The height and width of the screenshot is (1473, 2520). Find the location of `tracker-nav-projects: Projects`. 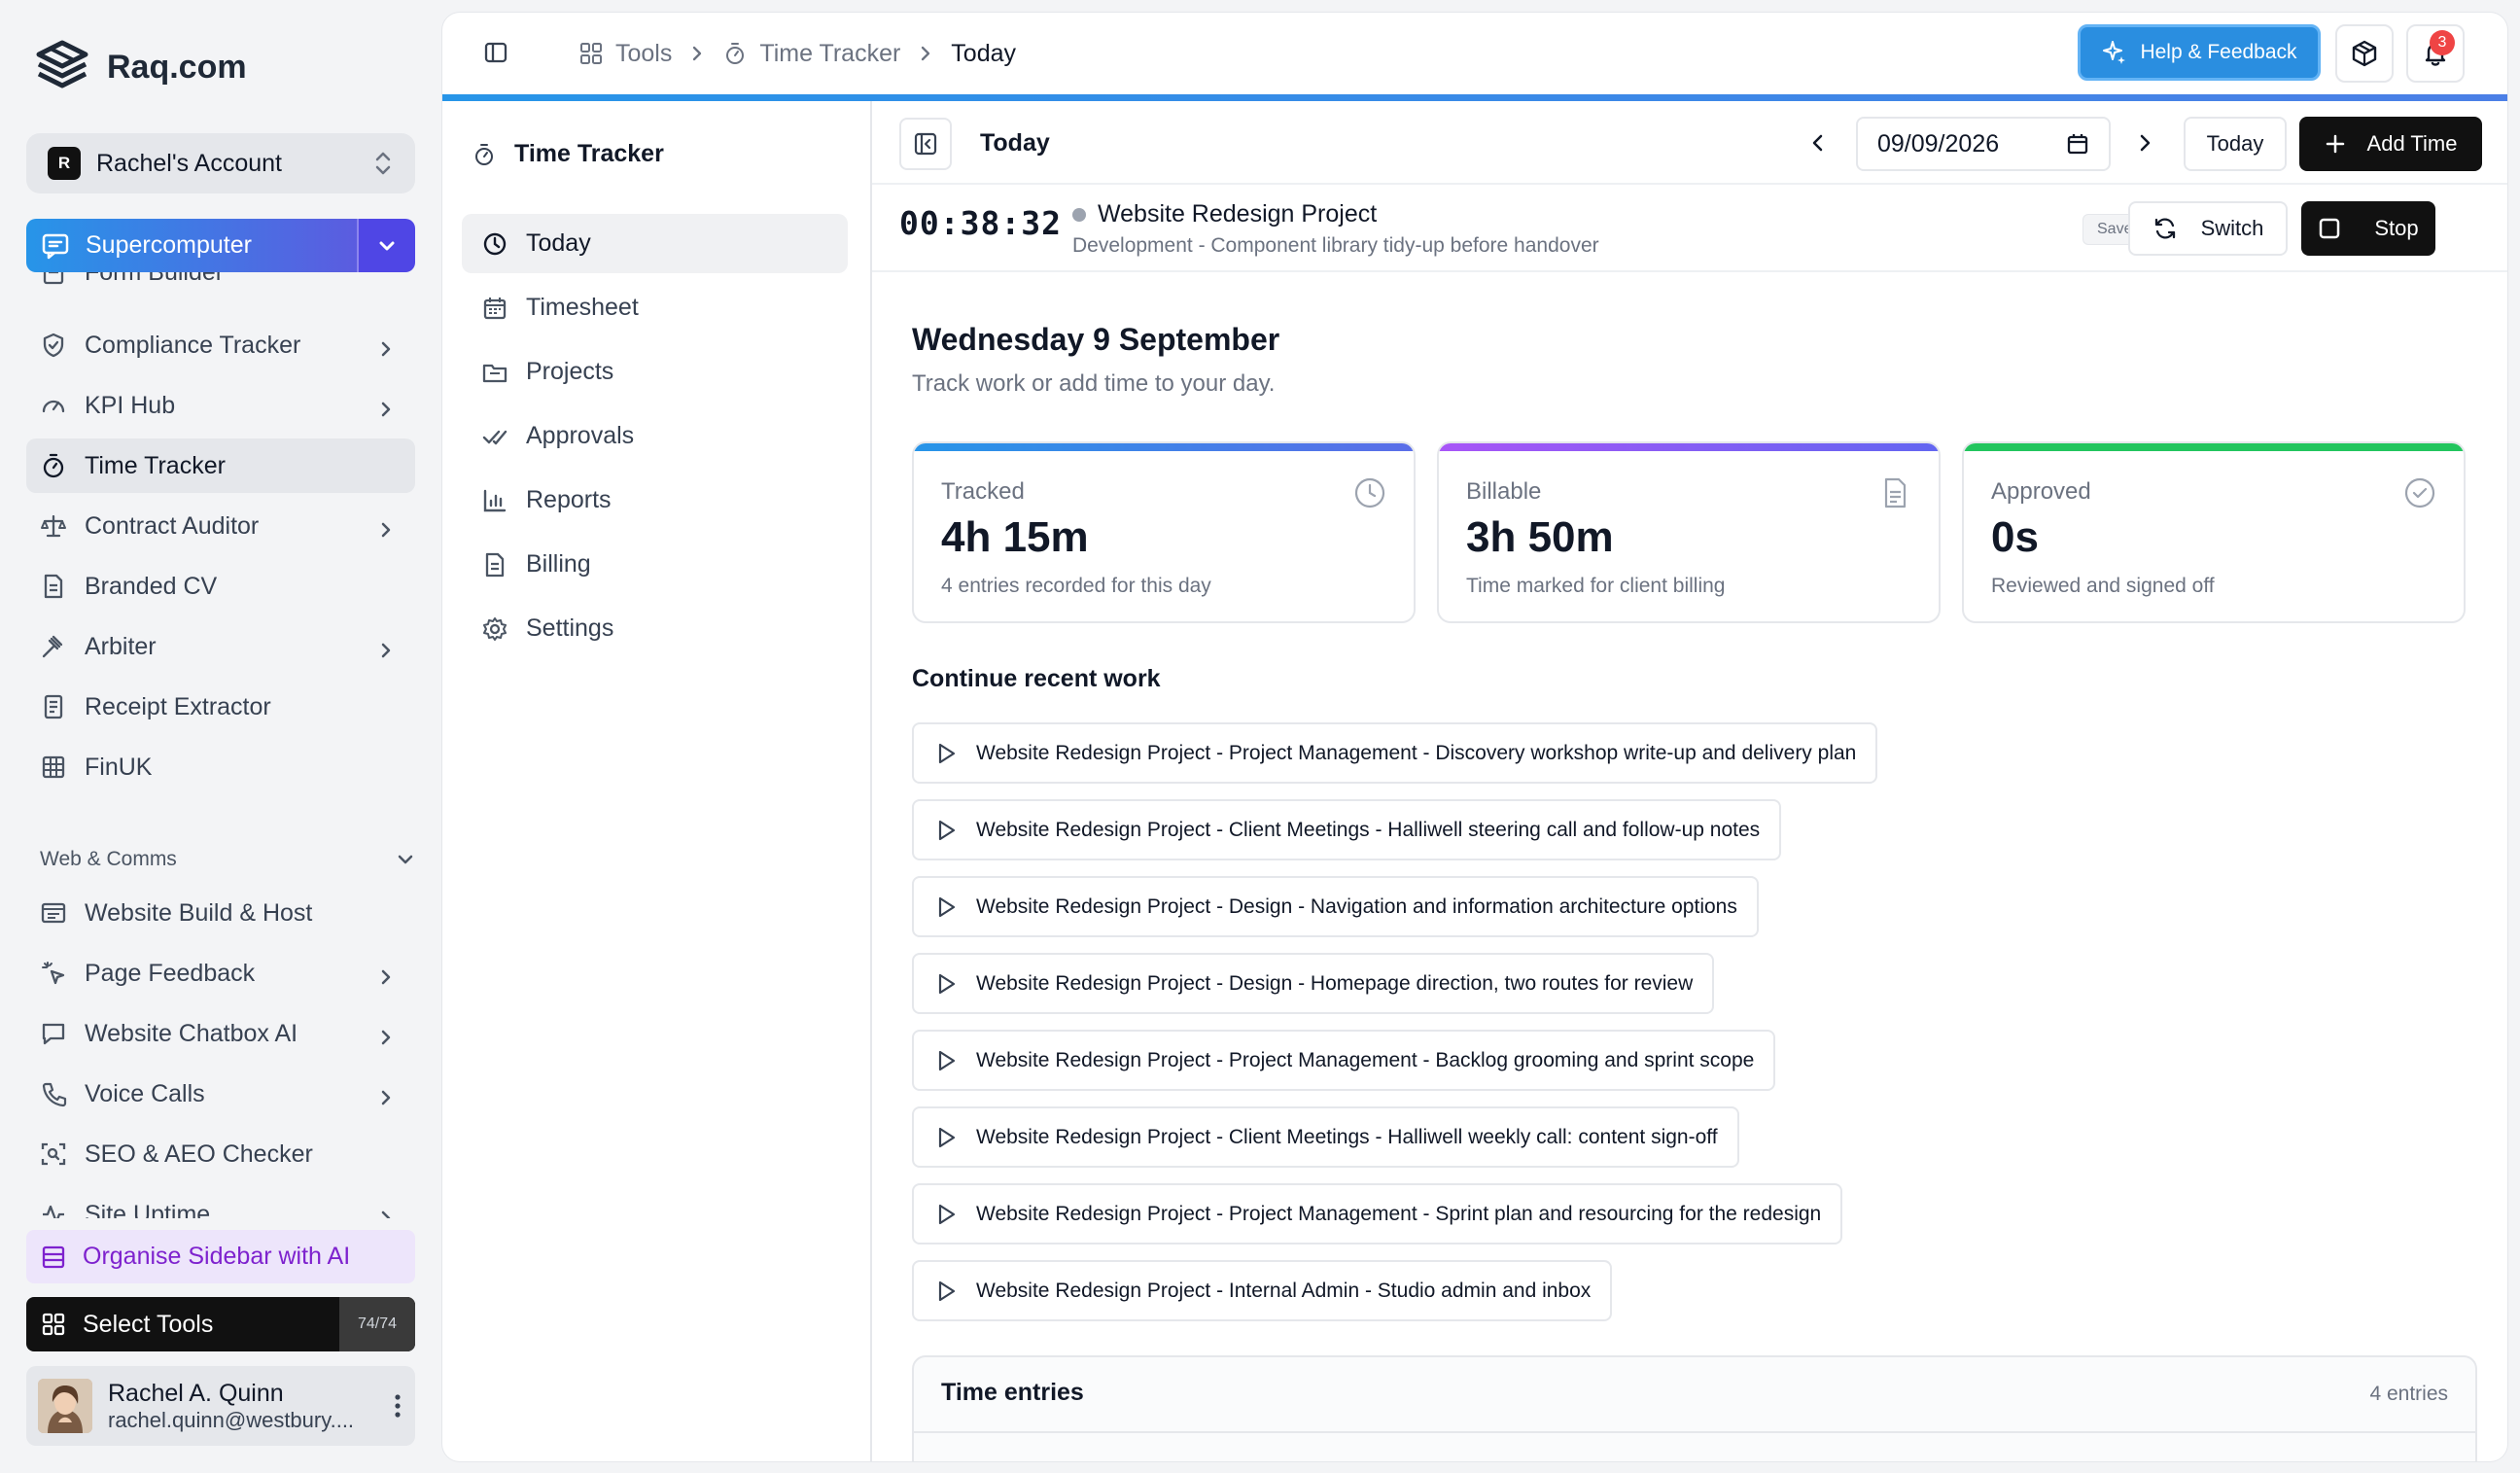

tracker-nav-projects: Projects is located at coordinates (655, 372).